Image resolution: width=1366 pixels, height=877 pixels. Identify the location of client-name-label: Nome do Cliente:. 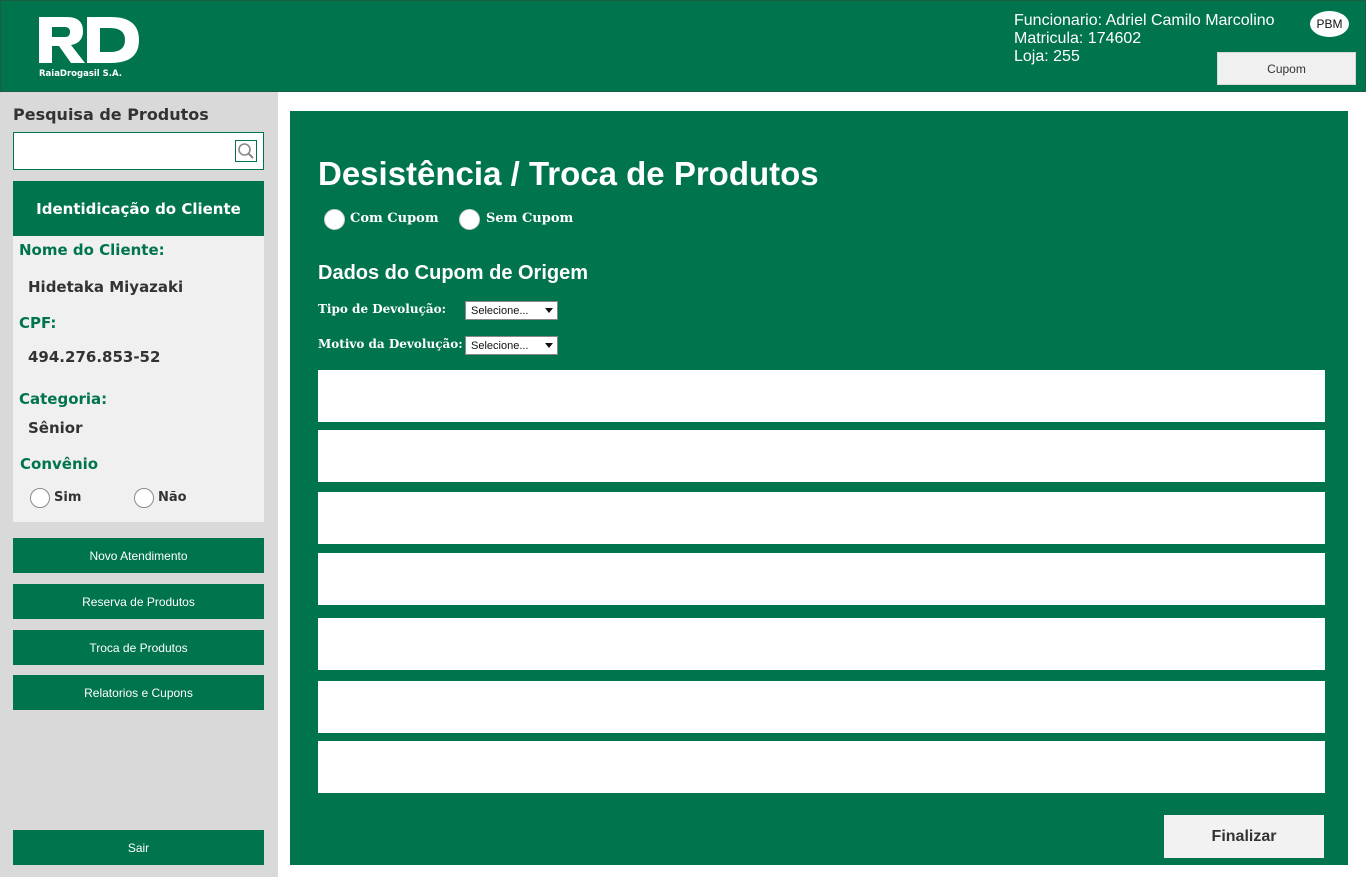
(92, 250).